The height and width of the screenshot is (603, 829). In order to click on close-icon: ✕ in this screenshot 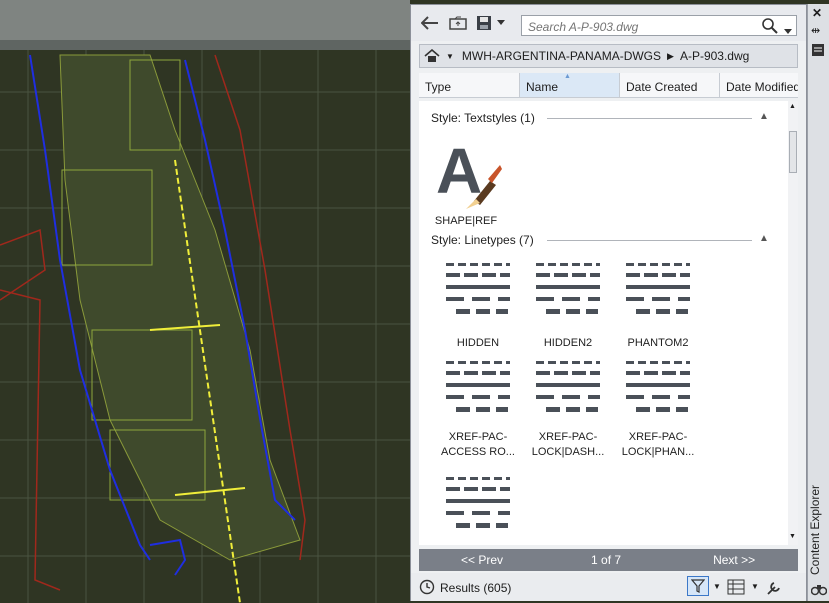, I will do `click(817, 13)`.